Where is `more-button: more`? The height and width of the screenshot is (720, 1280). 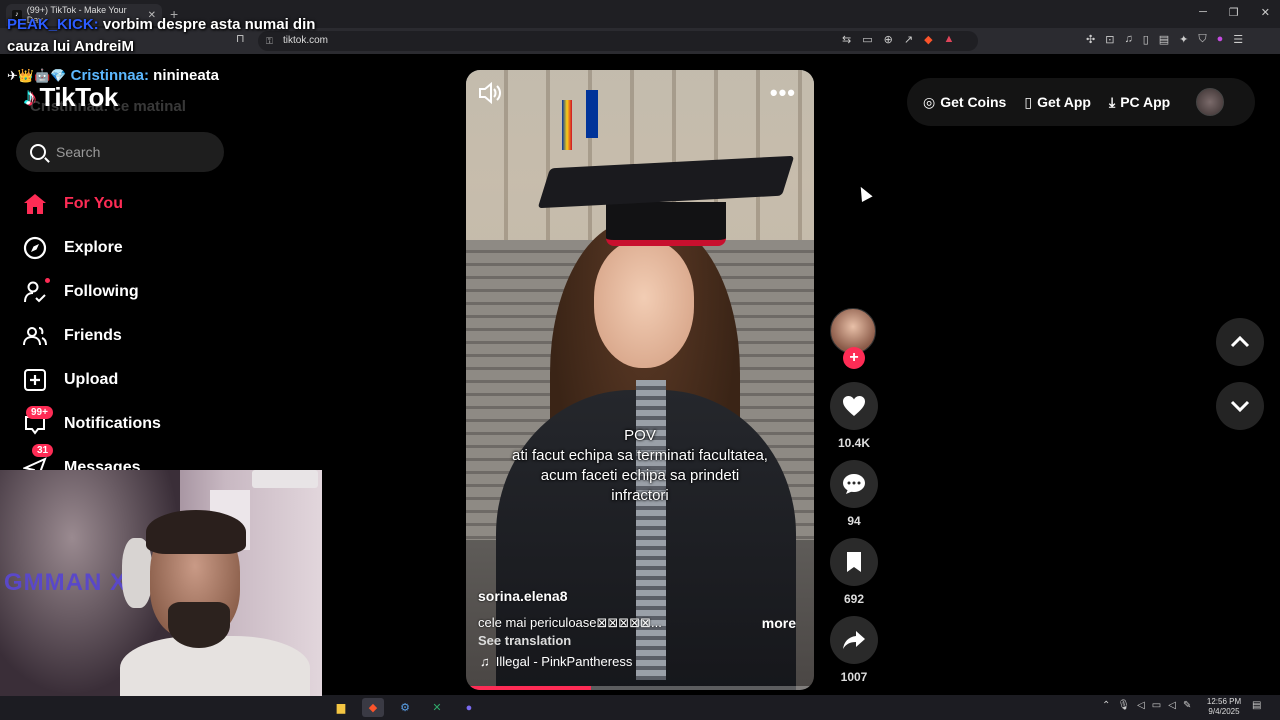
more-button: more is located at coordinates (779, 623).